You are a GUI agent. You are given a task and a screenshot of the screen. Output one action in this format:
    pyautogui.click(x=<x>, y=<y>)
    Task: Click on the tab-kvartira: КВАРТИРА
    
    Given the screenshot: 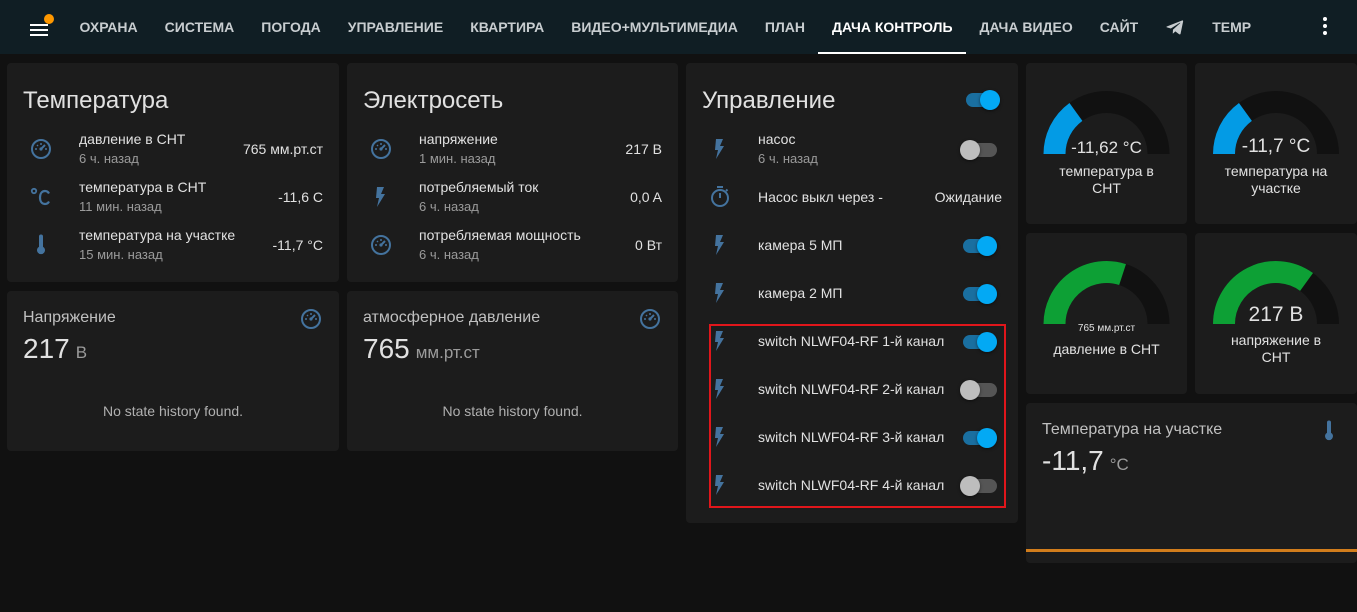 What is the action you would take?
    pyautogui.click(x=507, y=27)
    